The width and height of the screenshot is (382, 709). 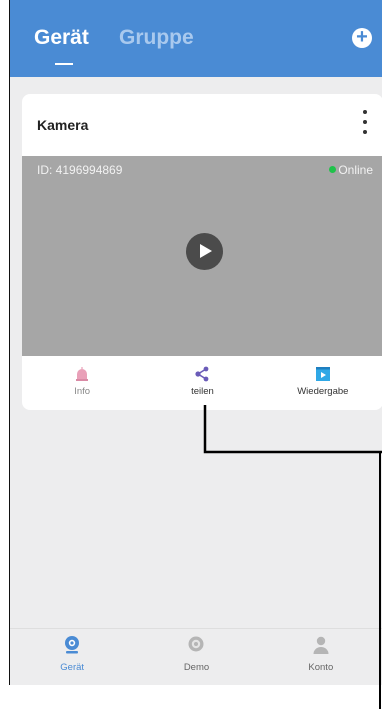 I want to click on card-actions: Info teilen Wiedergabe, so click(x=202, y=383).